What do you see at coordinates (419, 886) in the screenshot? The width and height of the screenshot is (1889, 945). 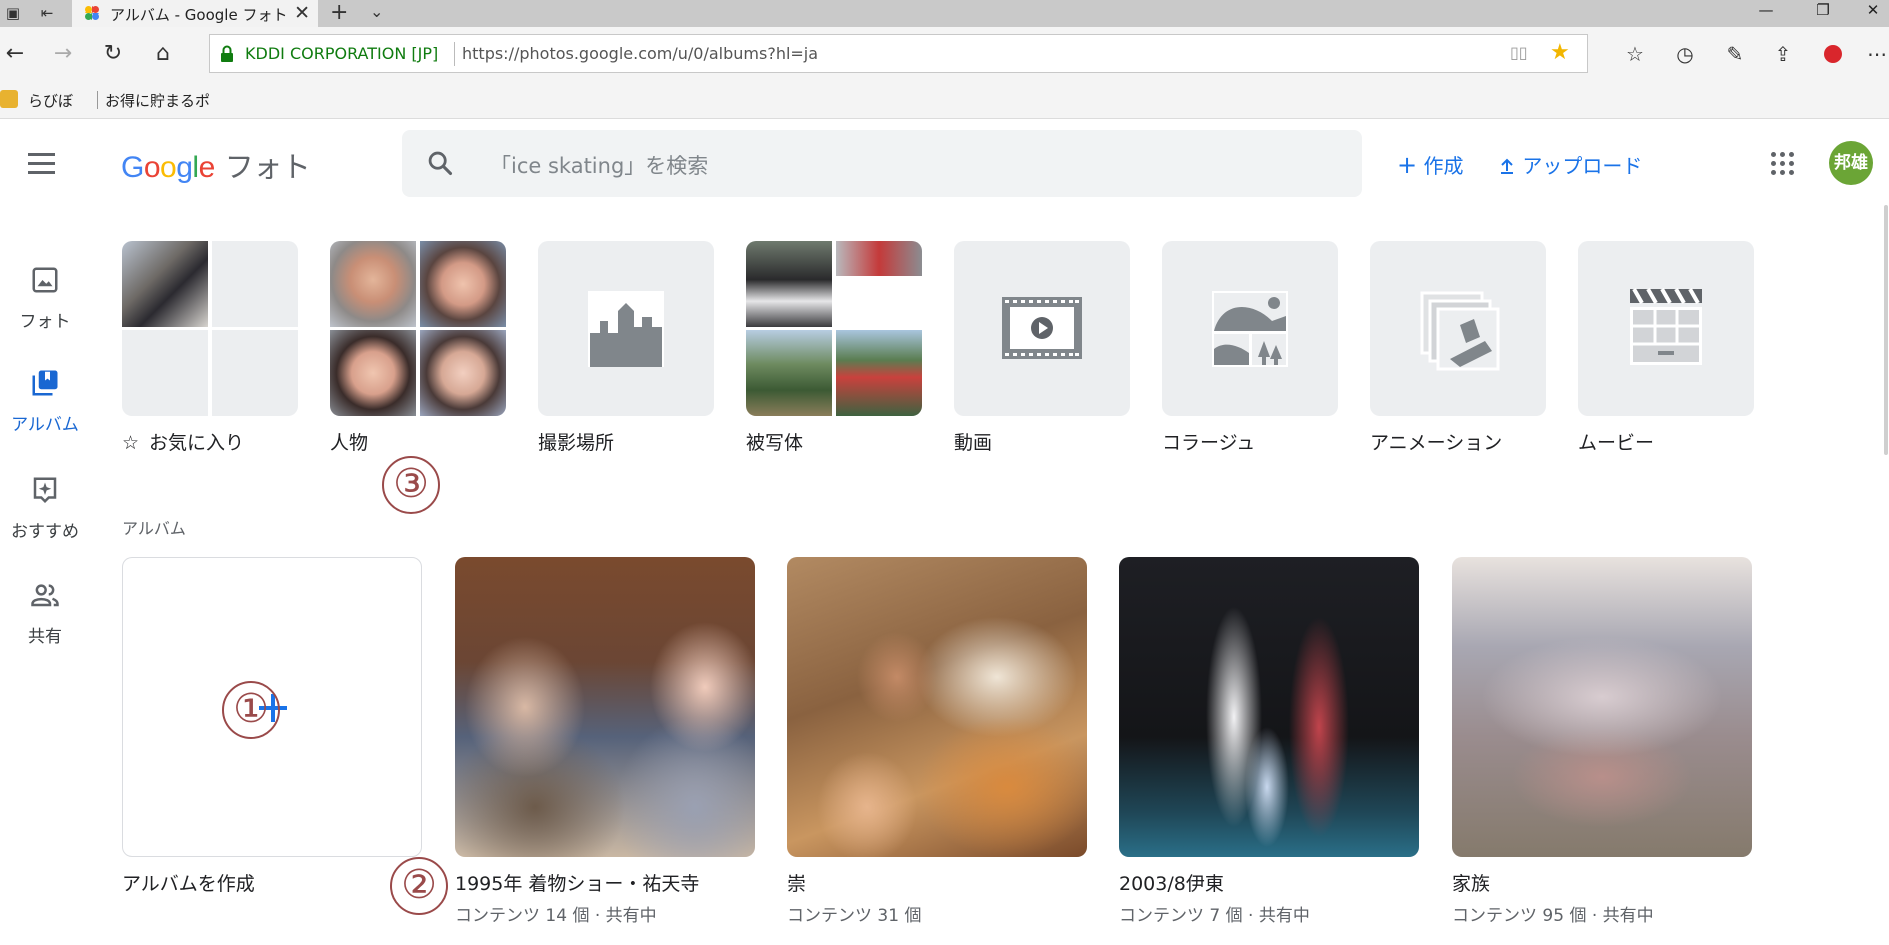 I see `annotation-marker-2: ②` at bounding box center [419, 886].